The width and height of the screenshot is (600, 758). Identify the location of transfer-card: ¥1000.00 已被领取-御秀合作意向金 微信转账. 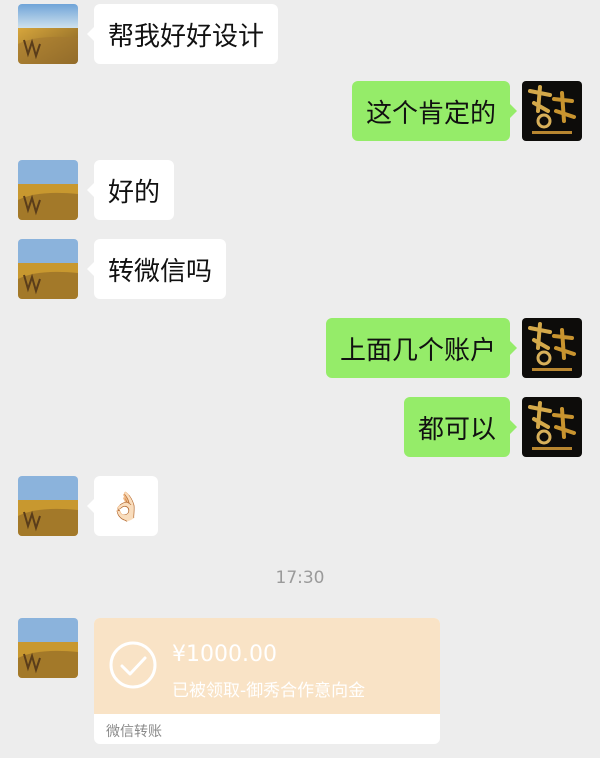
(267, 681).